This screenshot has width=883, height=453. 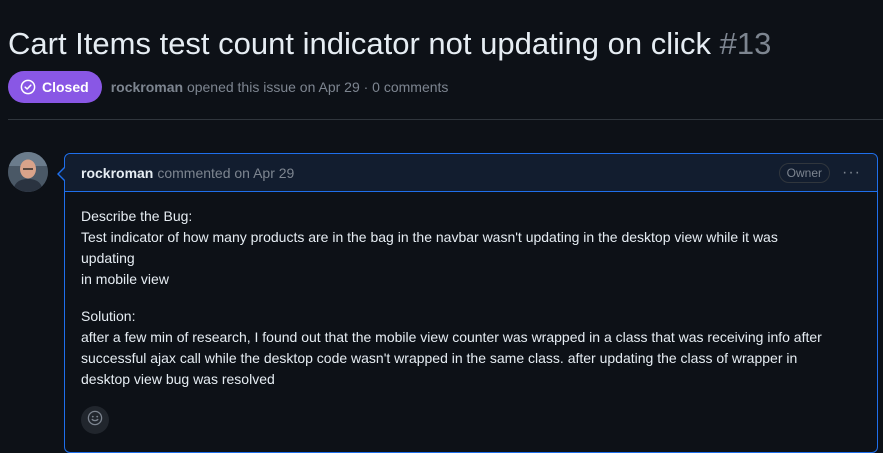 I want to click on comment-author-link: rockroman, so click(x=117, y=173).